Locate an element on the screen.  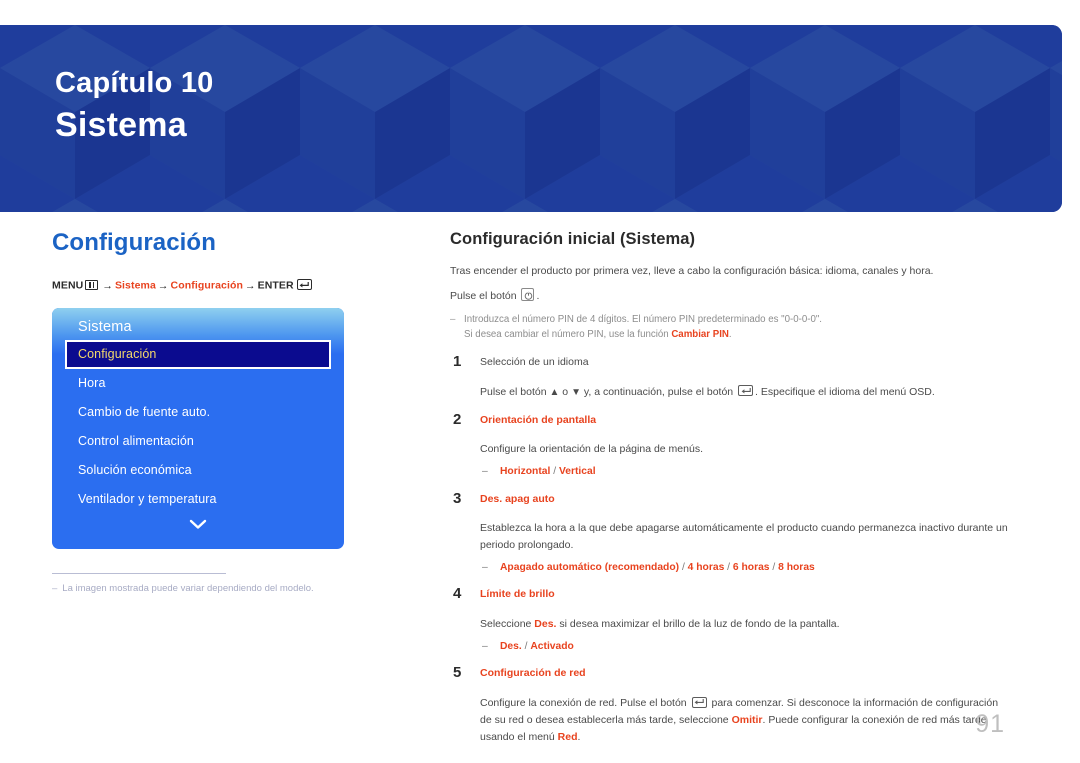
power-button-icon is located at coordinates (528, 295).